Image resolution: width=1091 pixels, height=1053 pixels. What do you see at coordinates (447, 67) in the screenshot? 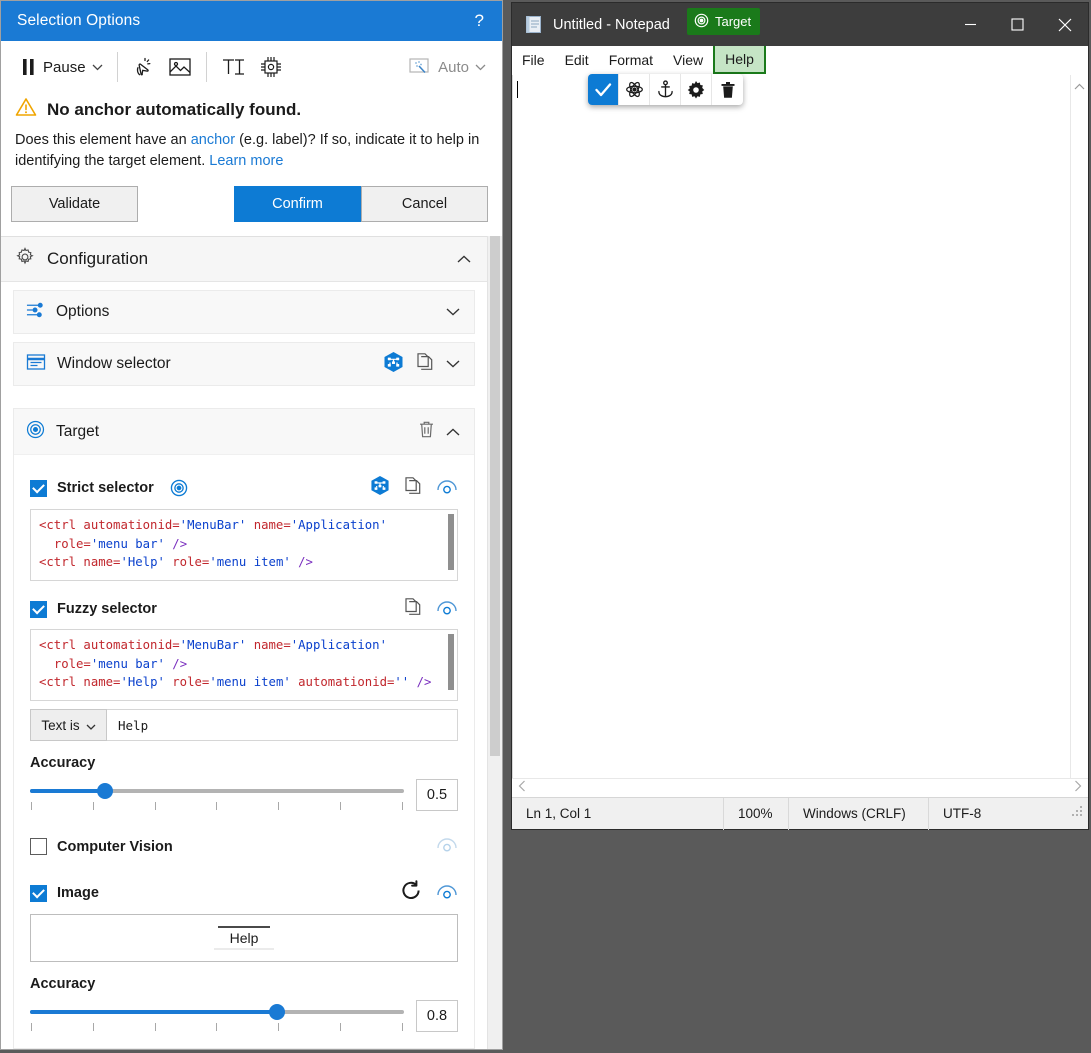
I see `auto-mode-button: Auto` at bounding box center [447, 67].